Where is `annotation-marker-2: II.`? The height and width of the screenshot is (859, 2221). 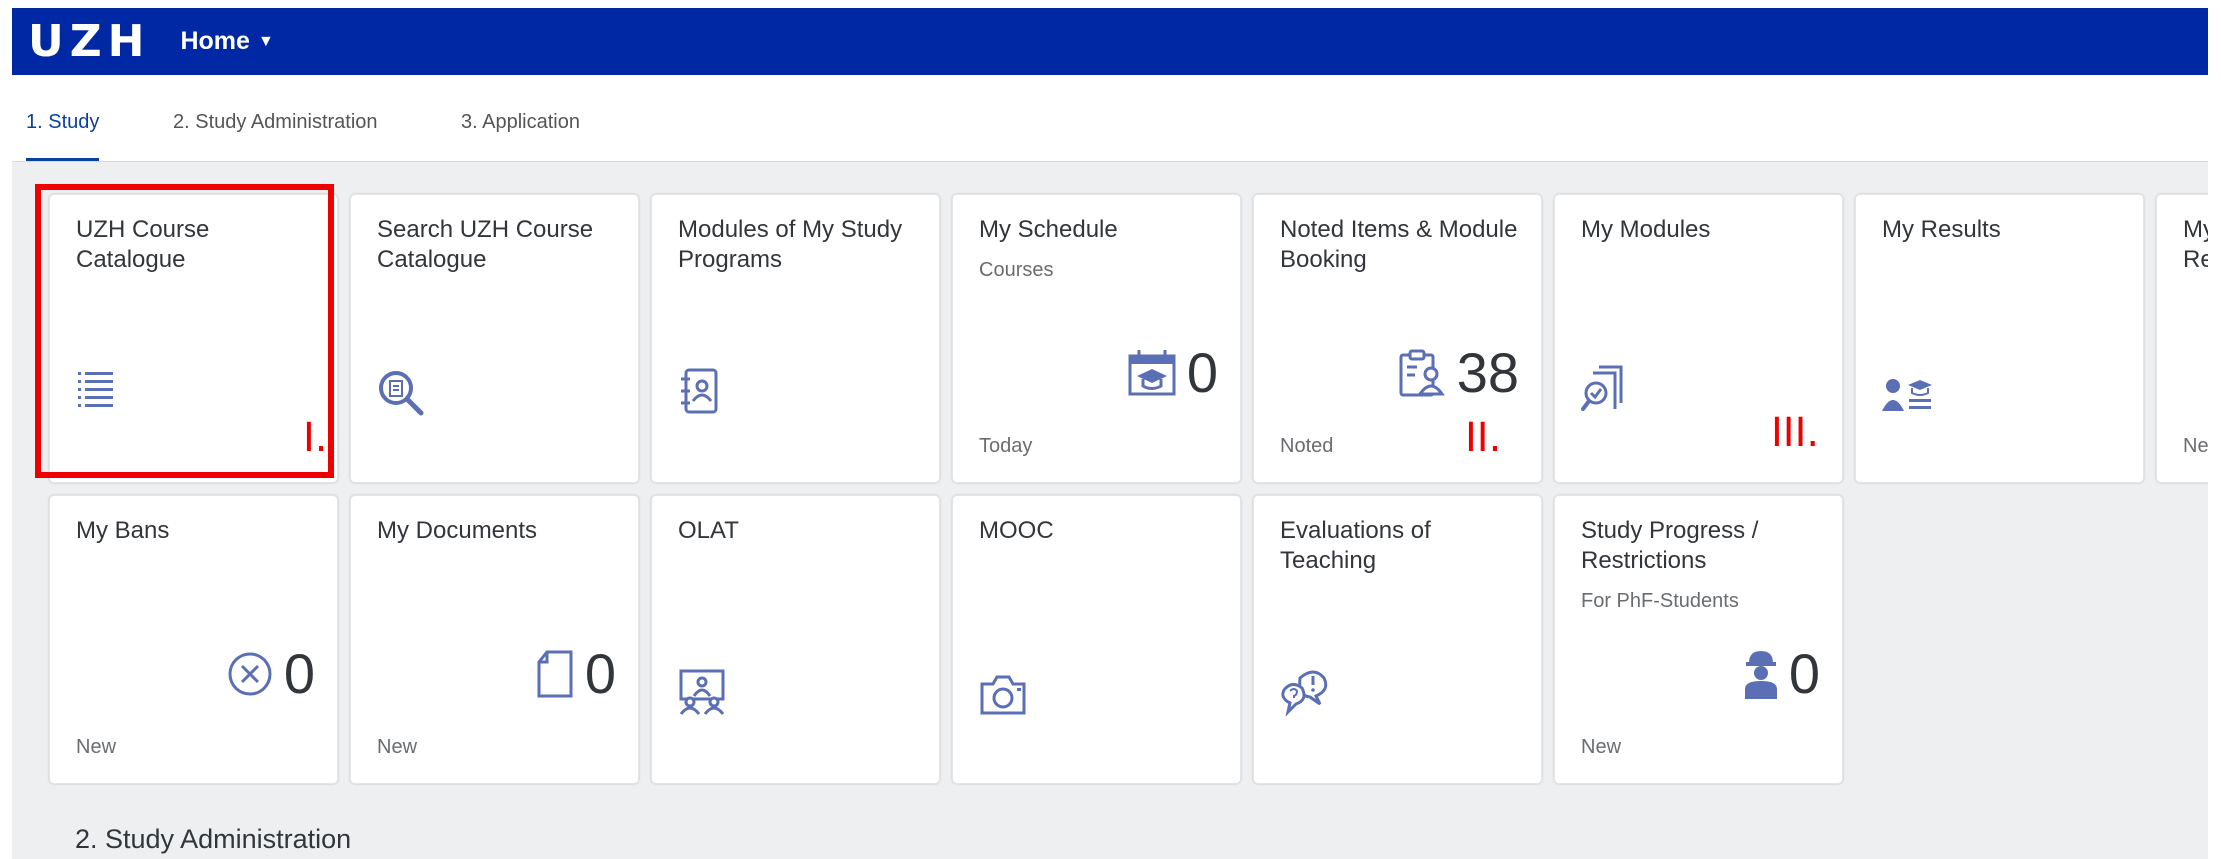 annotation-marker-2: II. is located at coordinates (1483, 438).